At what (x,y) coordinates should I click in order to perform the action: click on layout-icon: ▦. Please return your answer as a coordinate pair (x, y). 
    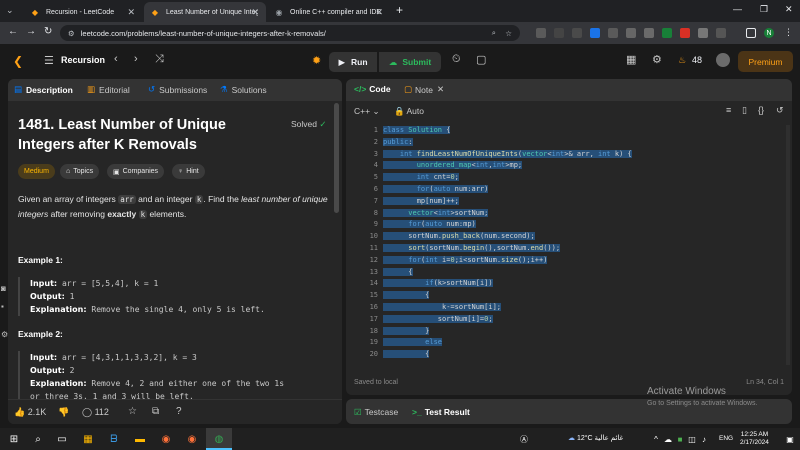
    Looking at the image, I should click on (631, 59).